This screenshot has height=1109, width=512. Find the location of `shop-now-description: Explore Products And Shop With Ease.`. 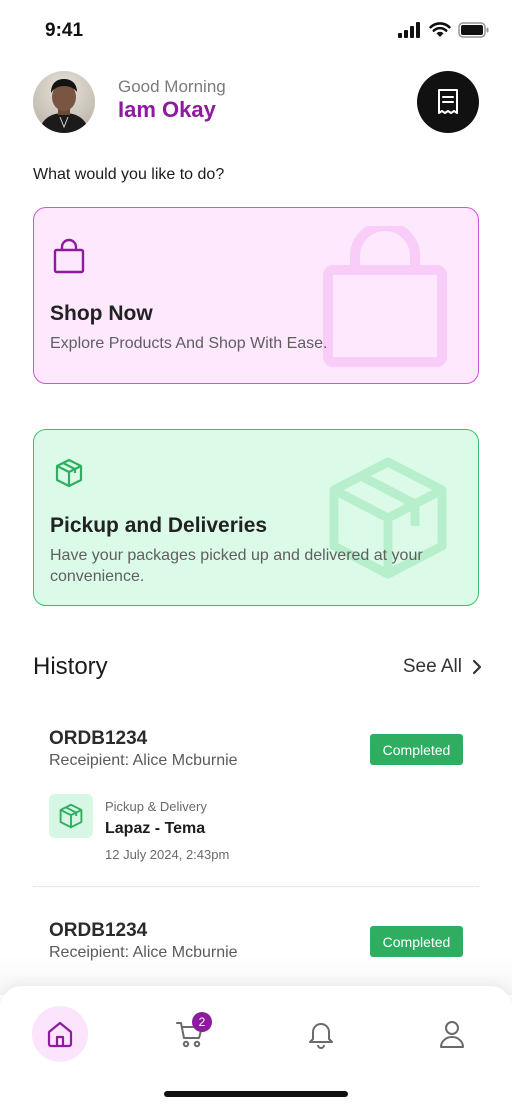

shop-now-description: Explore Products And Shop With Ease. is located at coordinates (189, 343).